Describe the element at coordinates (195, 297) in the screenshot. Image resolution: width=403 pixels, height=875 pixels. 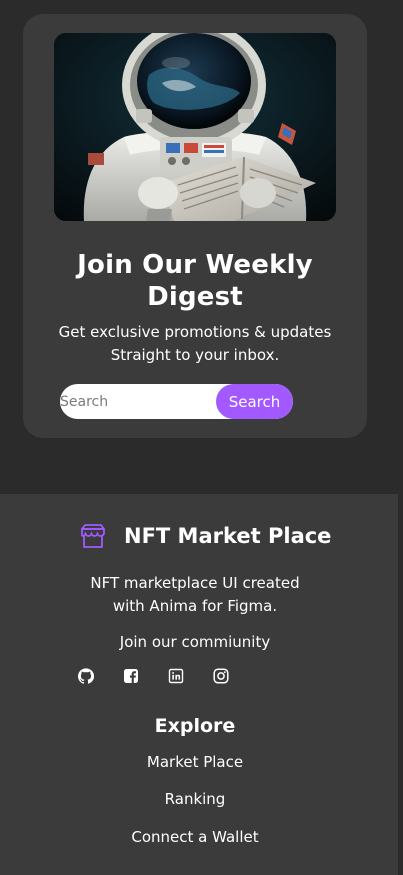
I see `newsletter-title-line2: Digest` at that location.